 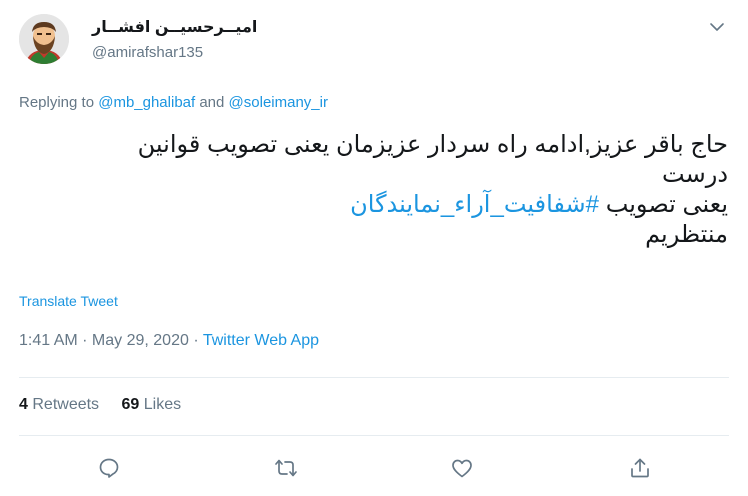 What do you see at coordinates (212, 102) in the screenshot?
I see `replying-connector: and` at bounding box center [212, 102].